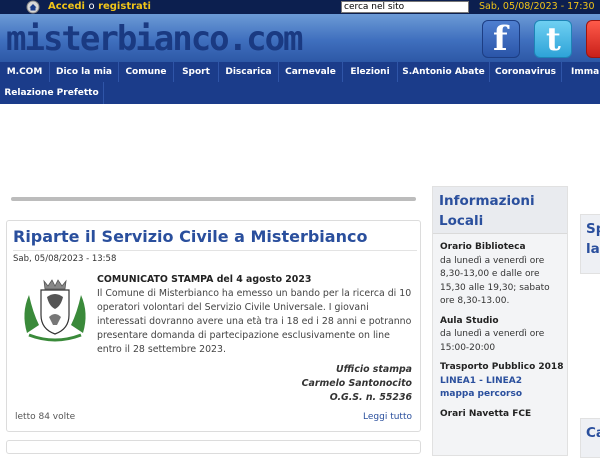 This screenshot has width=600, height=458. Describe the element at coordinates (370, 72) in the screenshot. I see `nav-item-elezioni: Elezioni` at that location.